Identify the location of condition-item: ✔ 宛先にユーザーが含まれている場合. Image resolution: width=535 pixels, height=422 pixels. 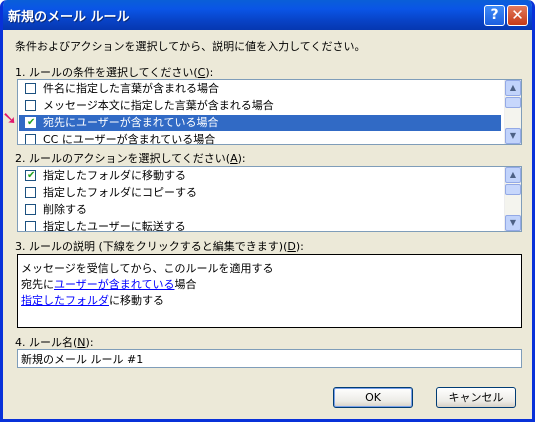
(260, 123).